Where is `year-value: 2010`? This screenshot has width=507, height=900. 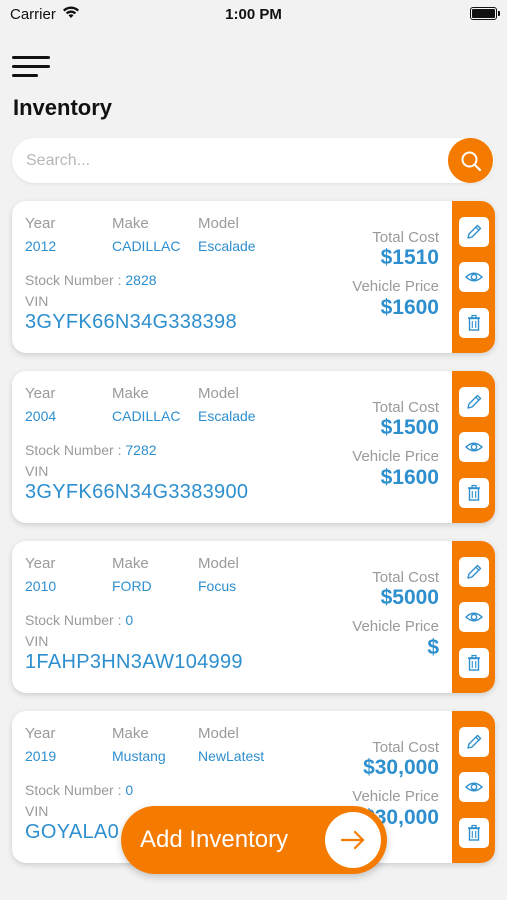
year-value: 2010 is located at coordinates (41, 586).